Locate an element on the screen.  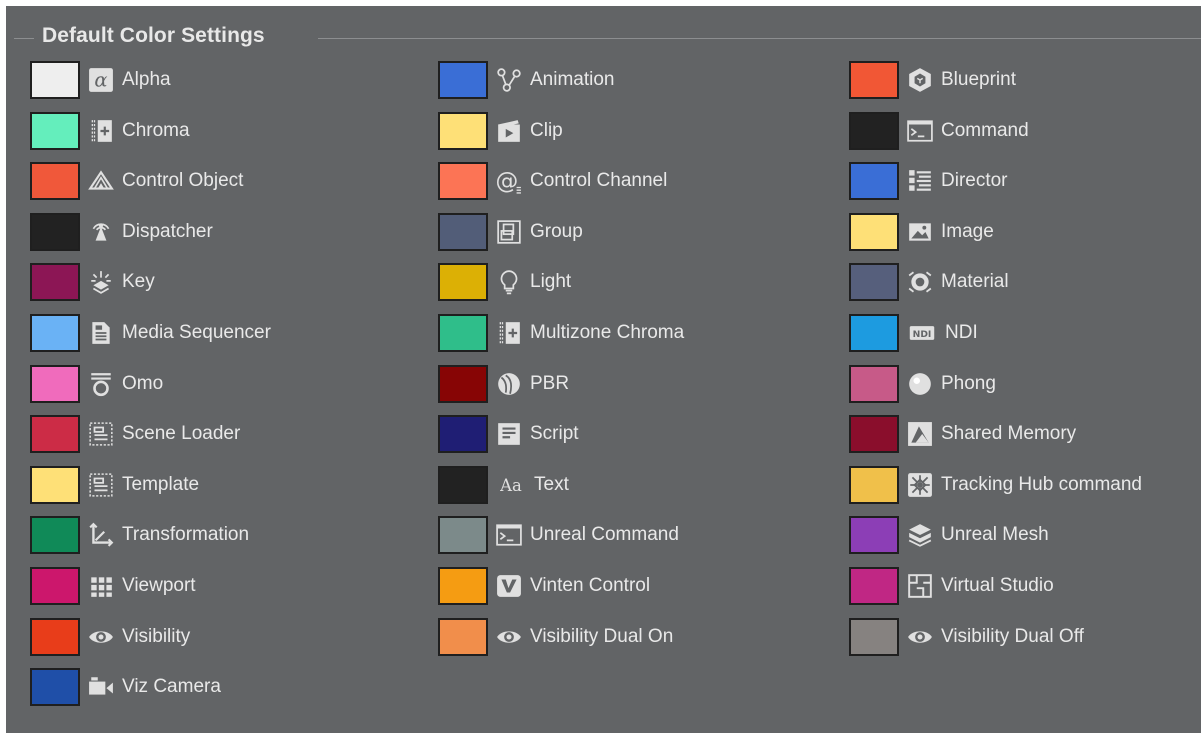
dispatcher-icon is located at coordinates (101, 232).